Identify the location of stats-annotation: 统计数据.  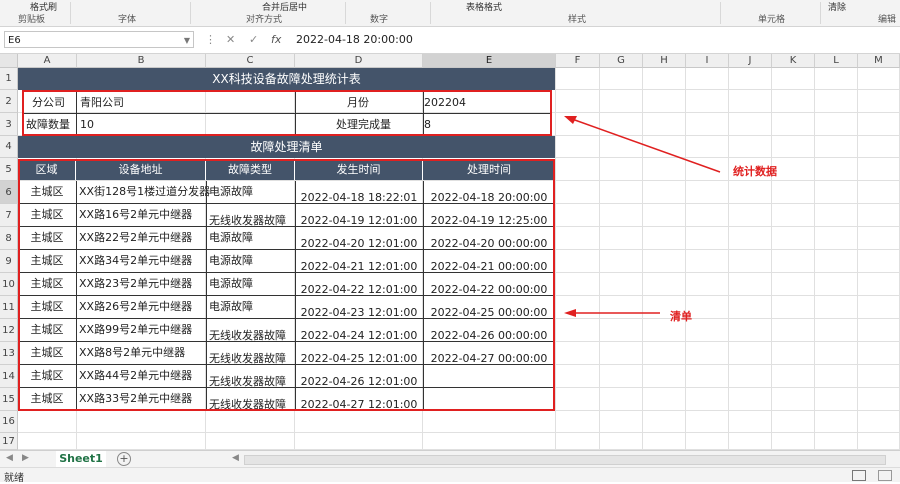
(755, 171).